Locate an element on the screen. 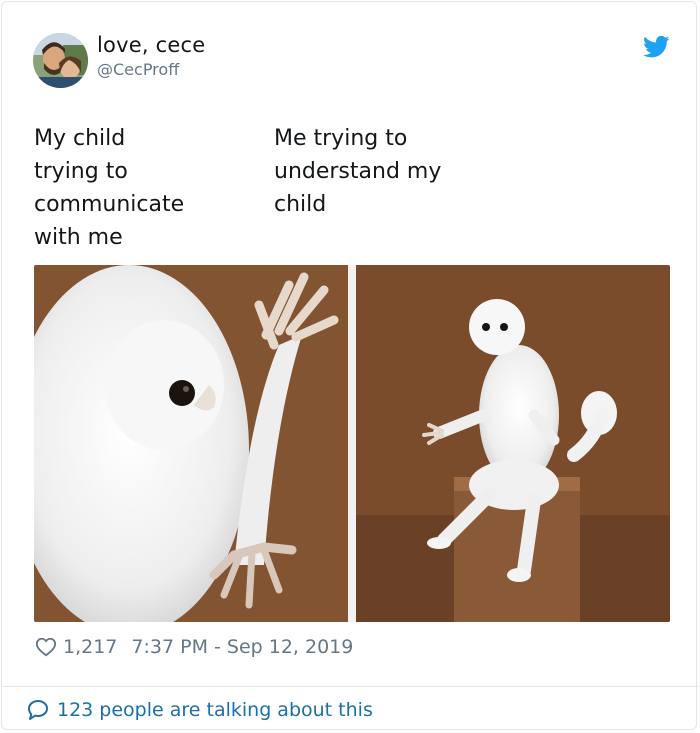 Image resolution: width=700 pixels, height=733 pixels. tweet-timestamp: 7:37 PM - Sep 12, 2019 is located at coordinates (242, 647).